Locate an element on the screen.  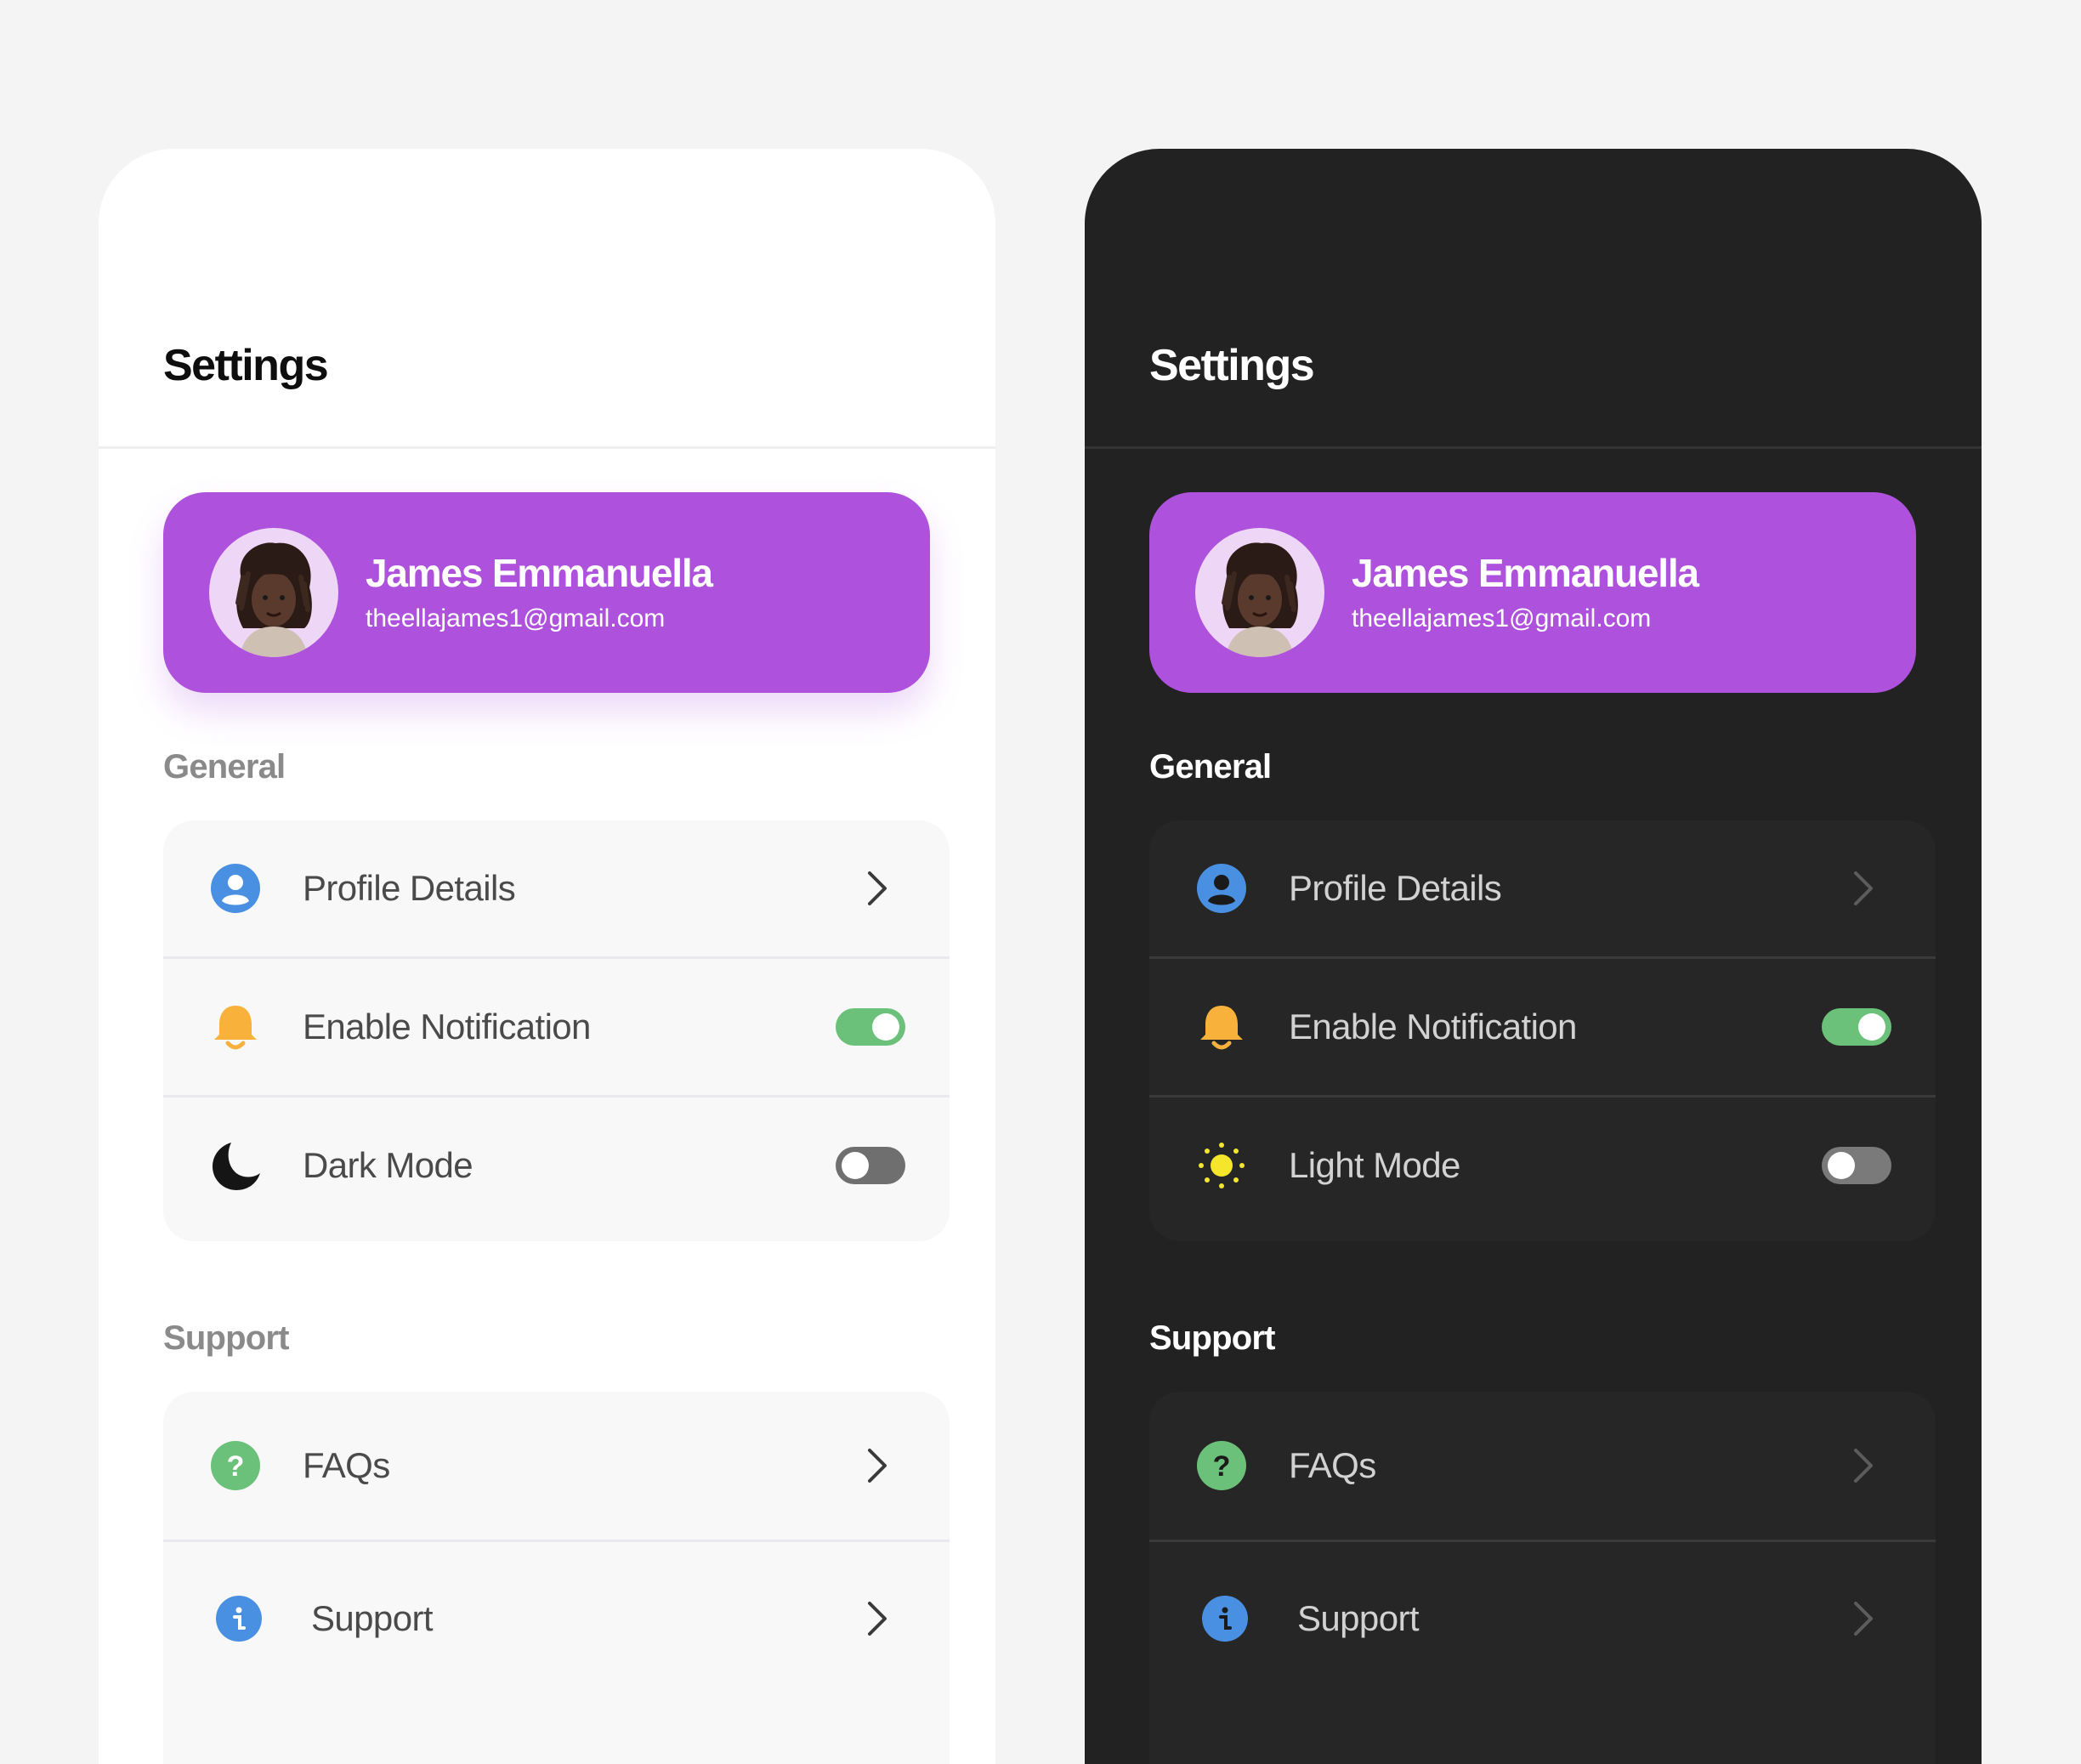
row-dark-mode: Dark Mode is located at coordinates (556, 1166).